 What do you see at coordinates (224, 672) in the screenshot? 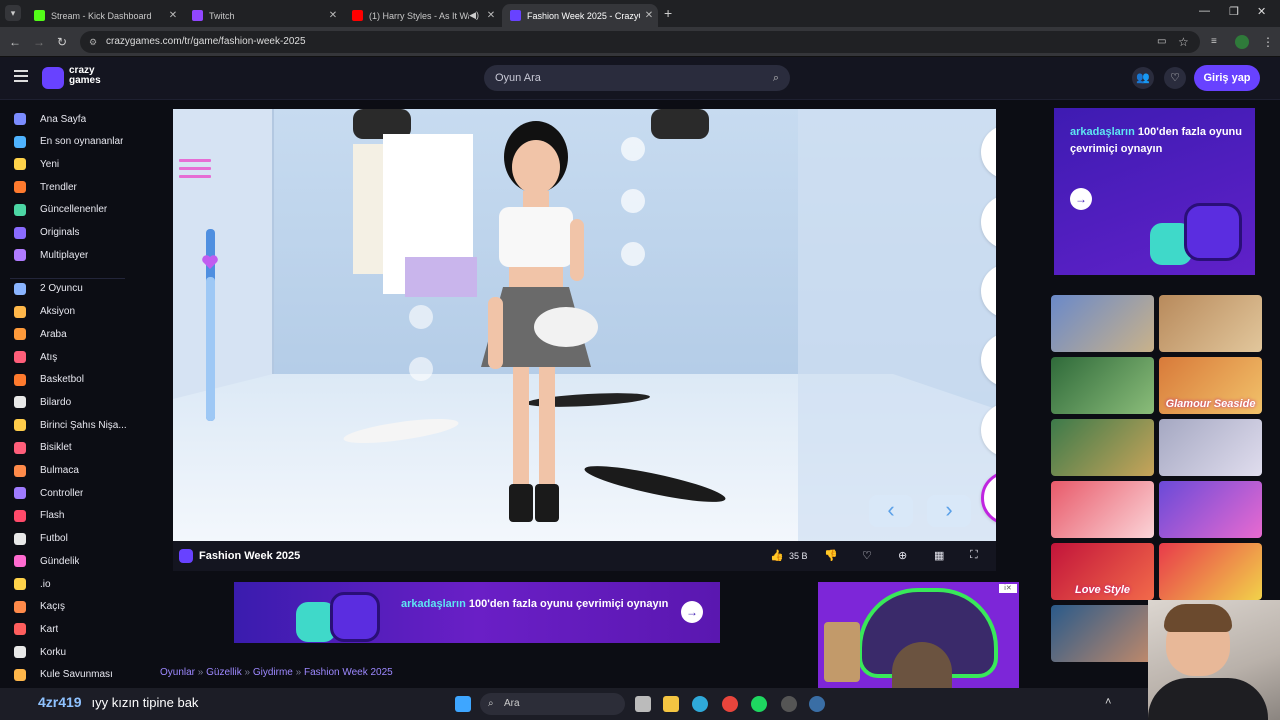
I see `breadcrumb-link: Güzellik` at bounding box center [224, 672].